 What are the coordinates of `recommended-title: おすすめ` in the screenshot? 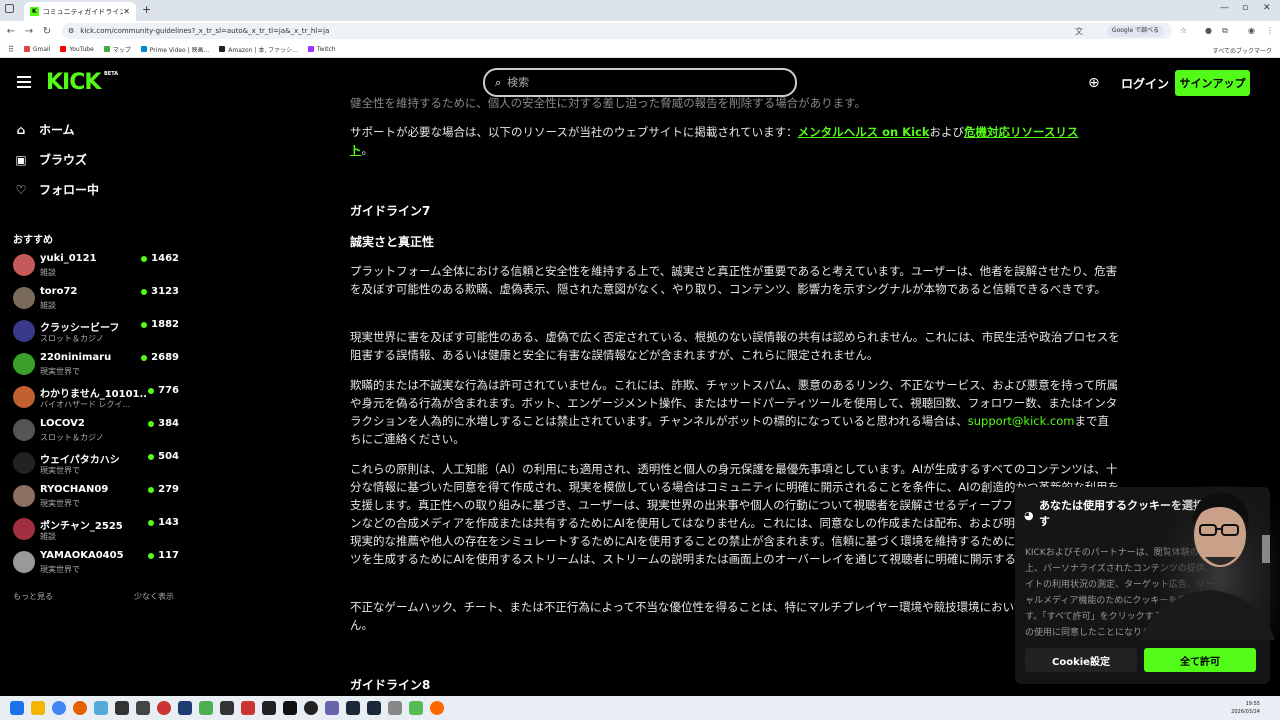 It's located at (33, 240).